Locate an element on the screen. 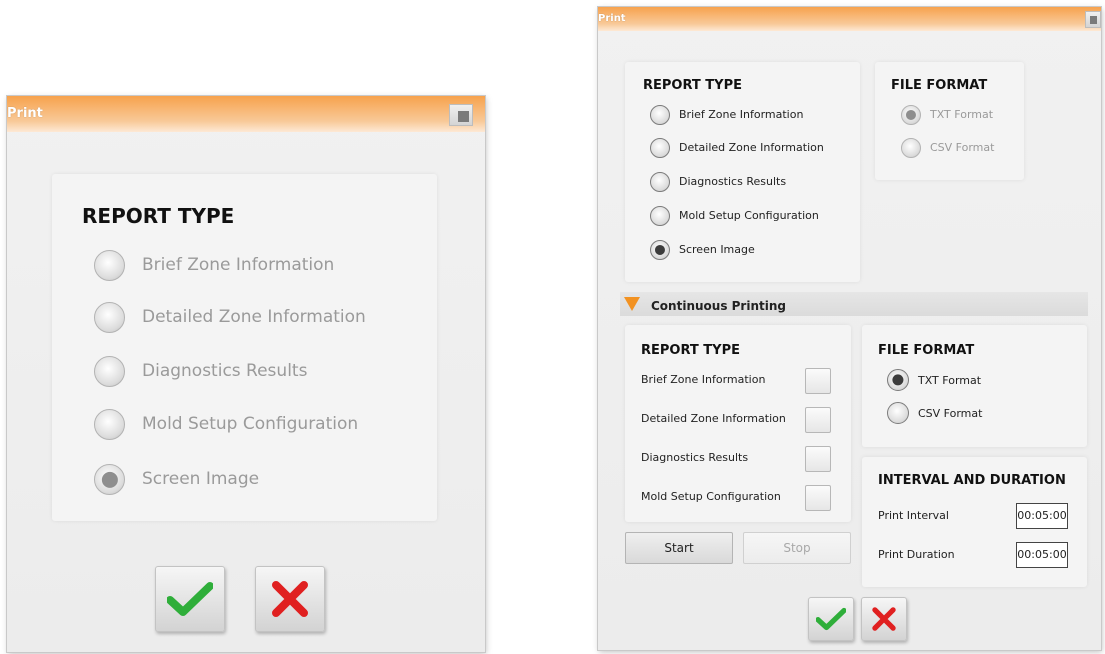 Image resolution: width=1105 pixels, height=654 pixels. file-format-panel: FILE FORMAT TXT Format CSV Format is located at coordinates (949, 121).